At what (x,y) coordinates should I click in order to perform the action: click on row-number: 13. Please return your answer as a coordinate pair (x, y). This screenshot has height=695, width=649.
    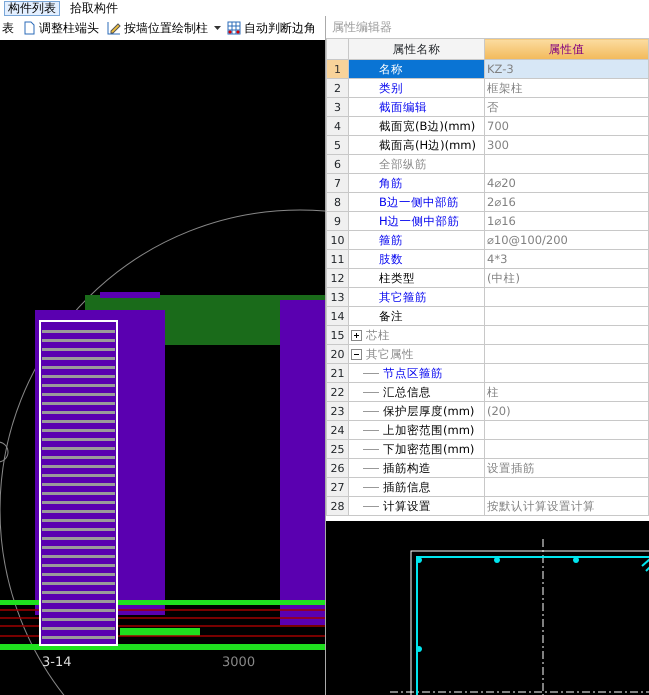
    Looking at the image, I should click on (337, 297).